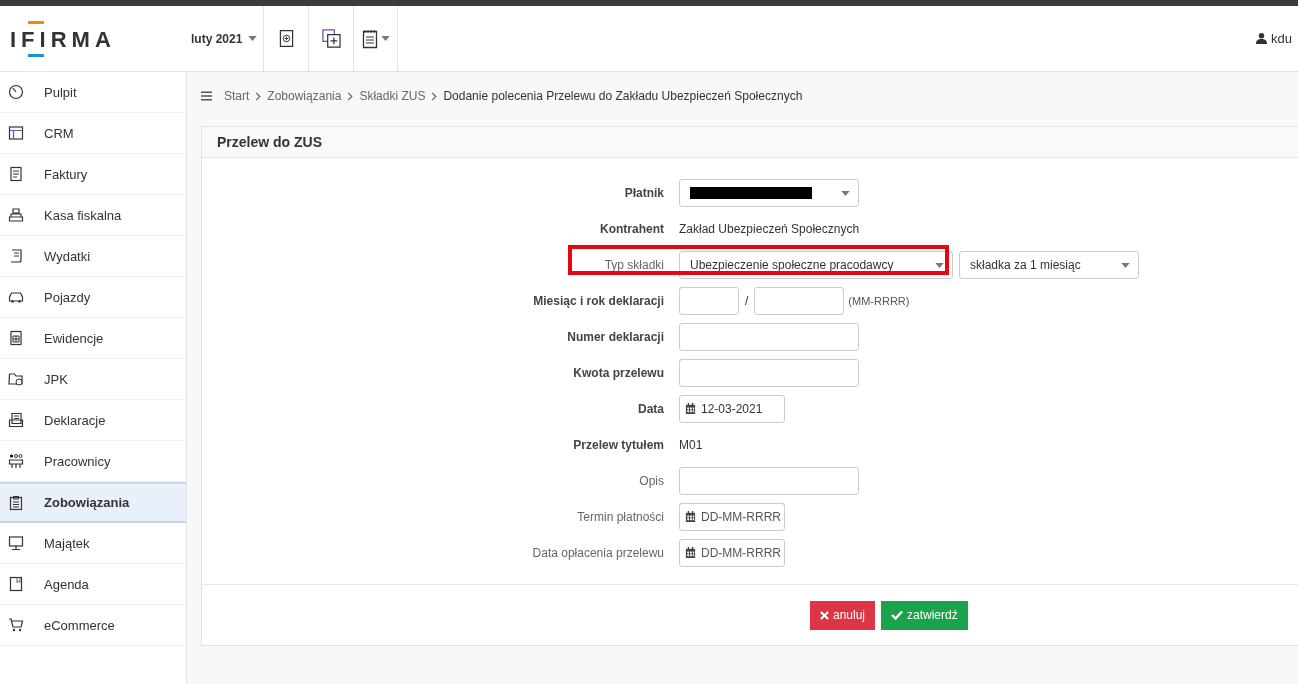 The width and height of the screenshot is (1298, 684). Describe the element at coordinates (304, 96) in the screenshot. I see `breadcrumb-link: Zobowiązania` at that location.